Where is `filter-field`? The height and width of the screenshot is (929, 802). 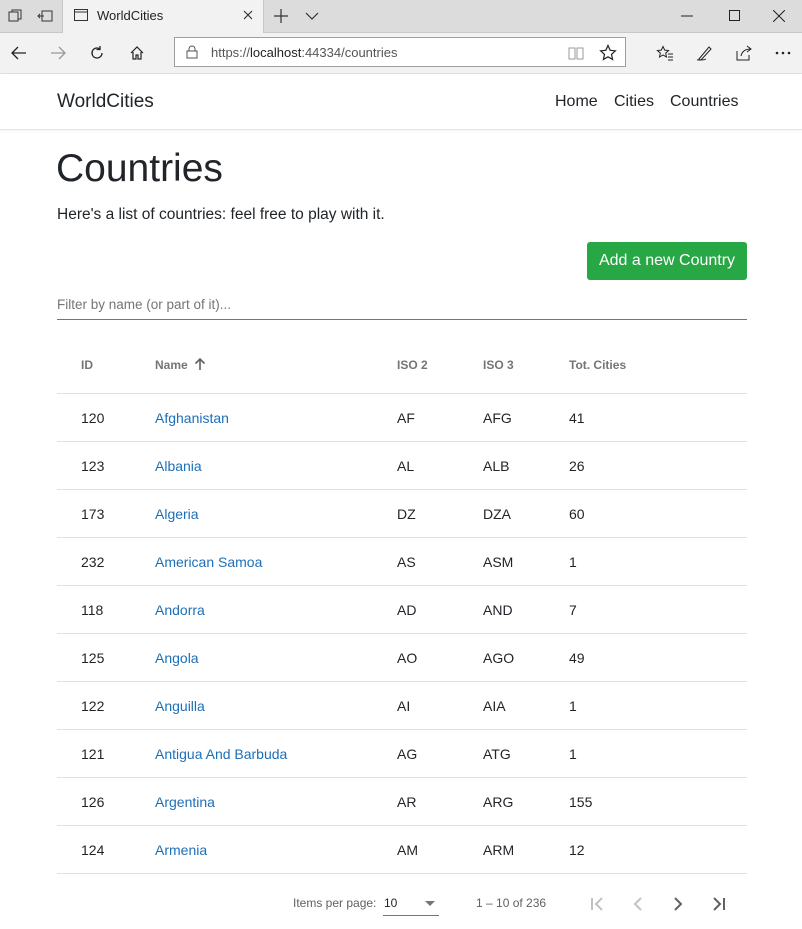
filter-field is located at coordinates (402, 308).